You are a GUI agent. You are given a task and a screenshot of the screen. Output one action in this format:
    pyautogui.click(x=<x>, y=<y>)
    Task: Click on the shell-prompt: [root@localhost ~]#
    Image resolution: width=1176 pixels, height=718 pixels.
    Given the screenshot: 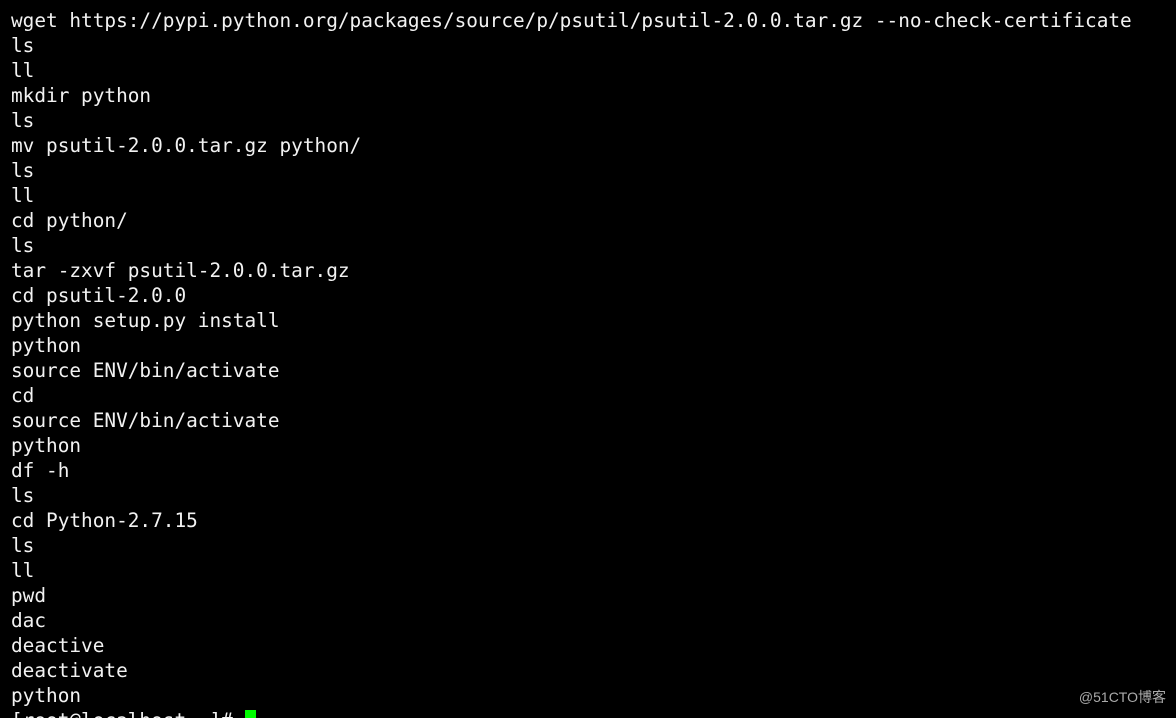 What is the action you would take?
    pyautogui.click(x=122, y=713)
    